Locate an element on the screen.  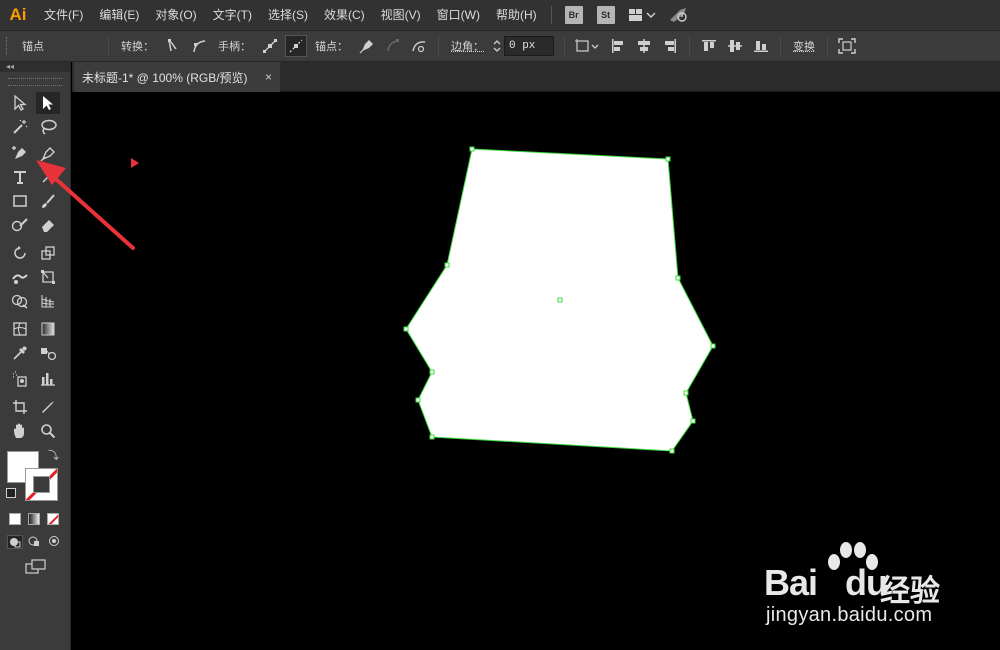
free-transform-tool is located at coordinates (48, 277).